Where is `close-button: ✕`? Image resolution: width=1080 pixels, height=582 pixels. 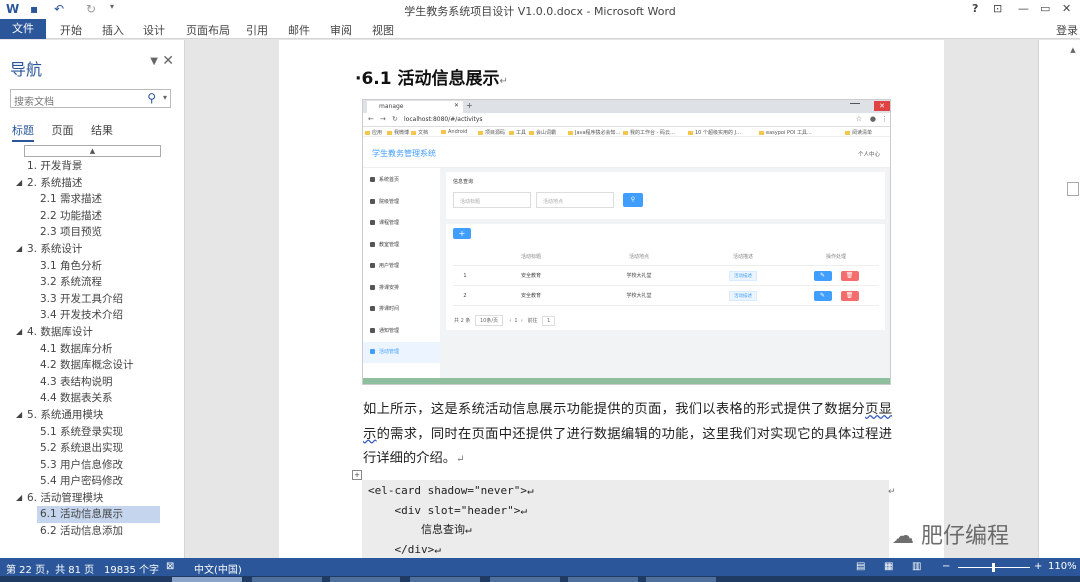
close-button: ✕ is located at coordinates (1066, 8).